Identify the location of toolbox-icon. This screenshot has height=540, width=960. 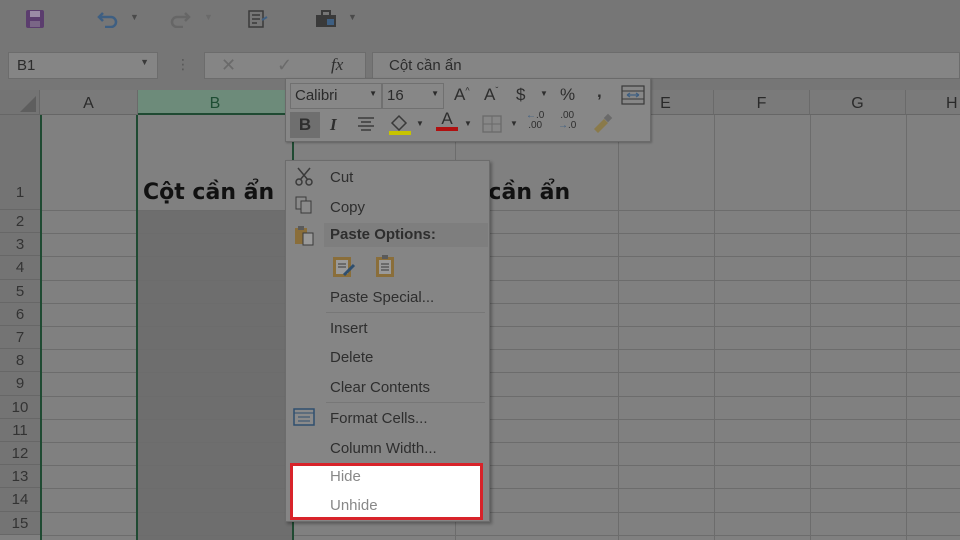
(326, 19).